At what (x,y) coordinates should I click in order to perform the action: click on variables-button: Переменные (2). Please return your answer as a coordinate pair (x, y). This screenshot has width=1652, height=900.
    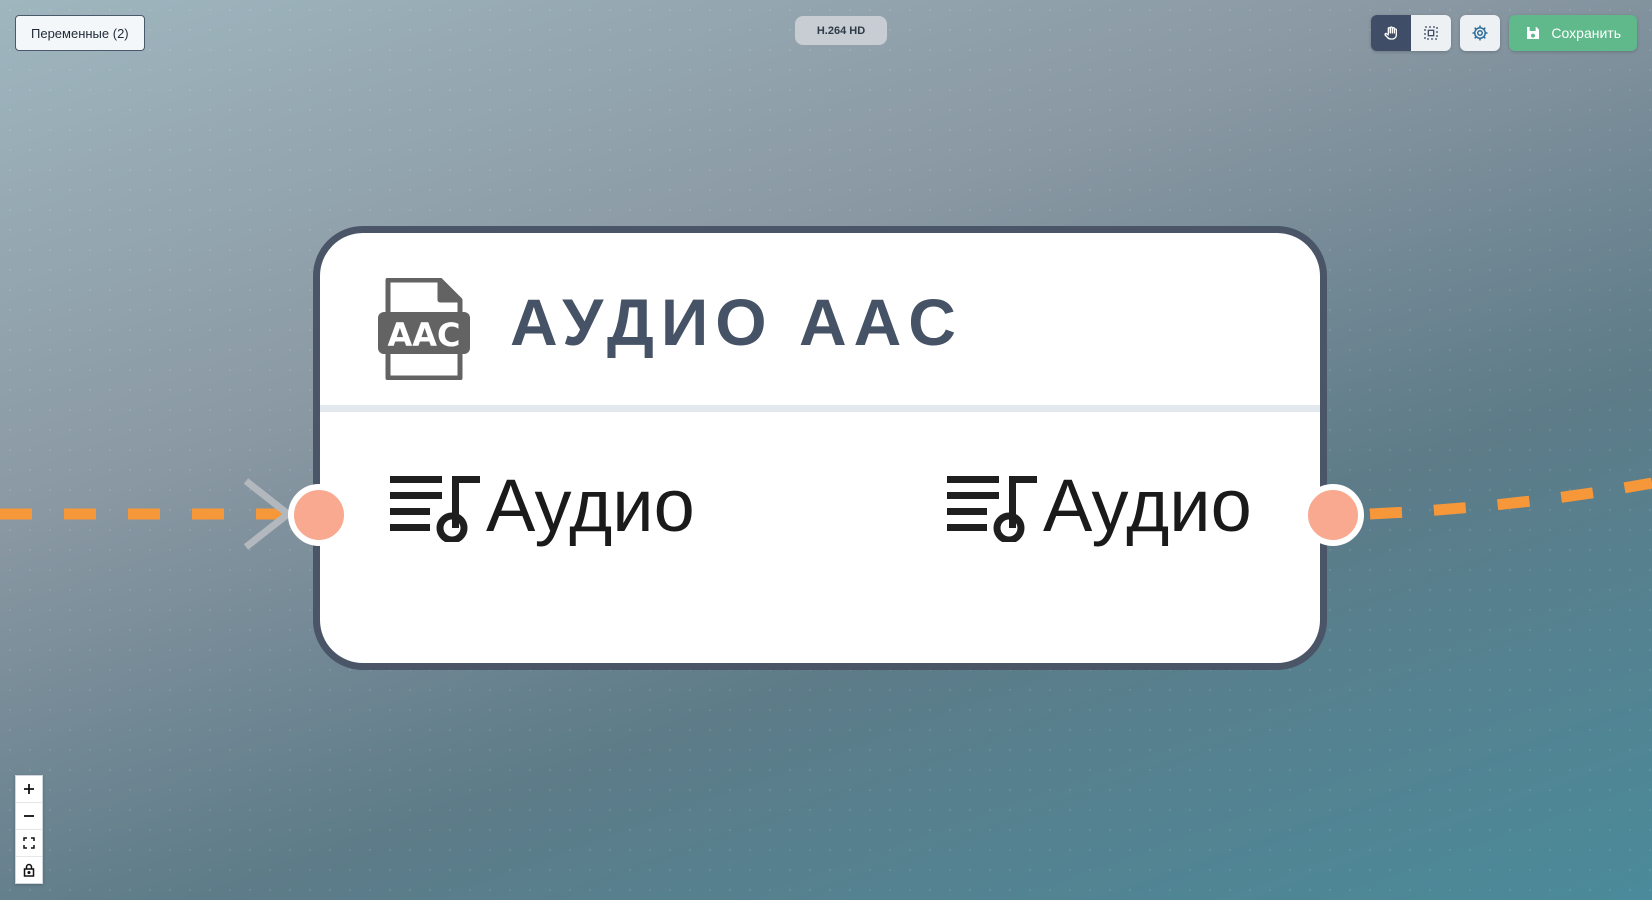
    Looking at the image, I should click on (80, 33).